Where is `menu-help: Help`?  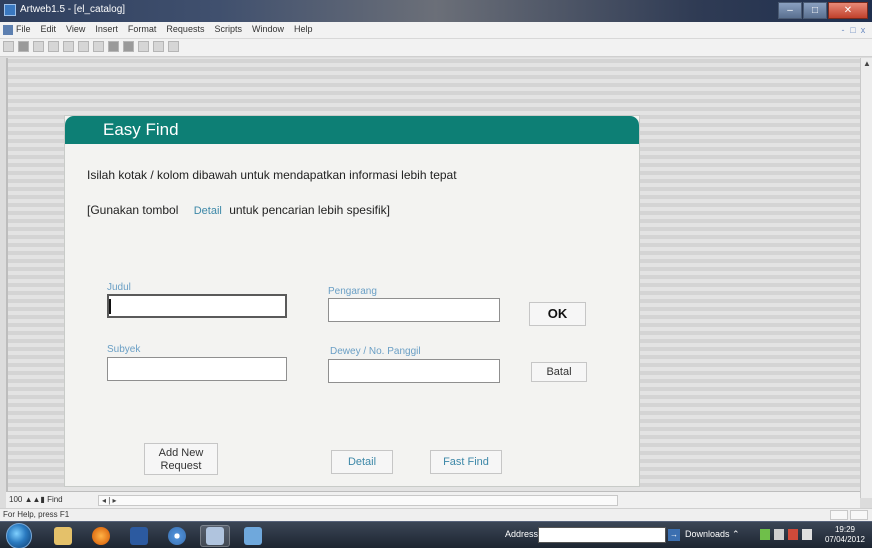 menu-help: Help is located at coordinates (303, 29).